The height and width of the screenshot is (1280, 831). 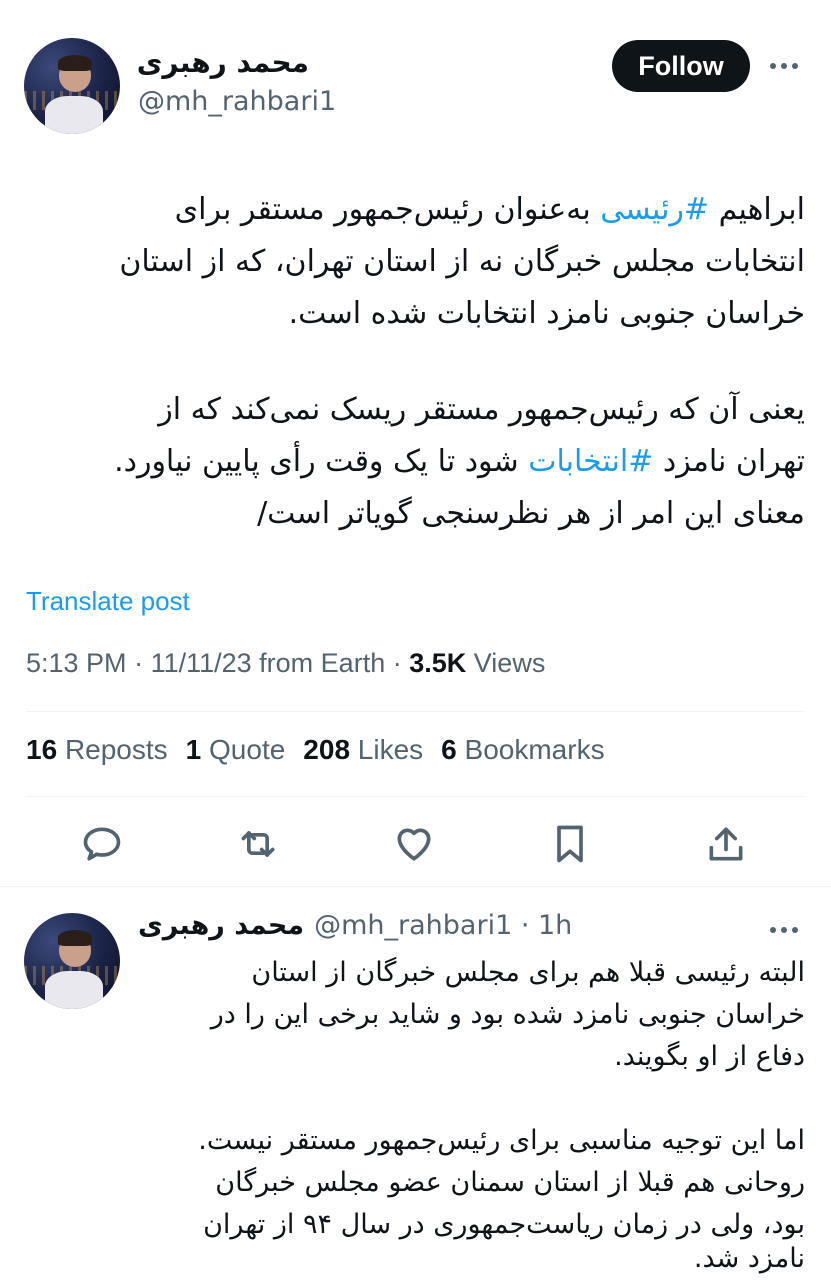 What do you see at coordinates (223, 62) in the screenshot?
I see `author-display-name: محمد رهبری` at bounding box center [223, 62].